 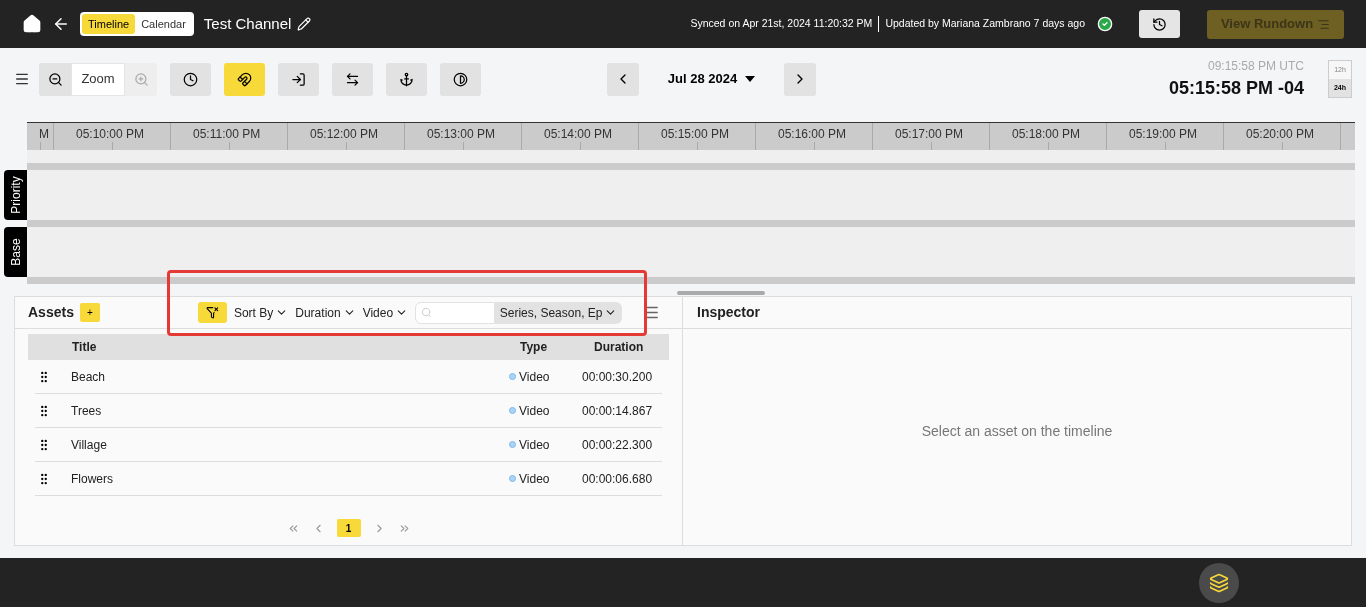 What do you see at coordinates (348, 377) in the screenshot?
I see `asset-row: Beach Video 00:00:30.200` at bounding box center [348, 377].